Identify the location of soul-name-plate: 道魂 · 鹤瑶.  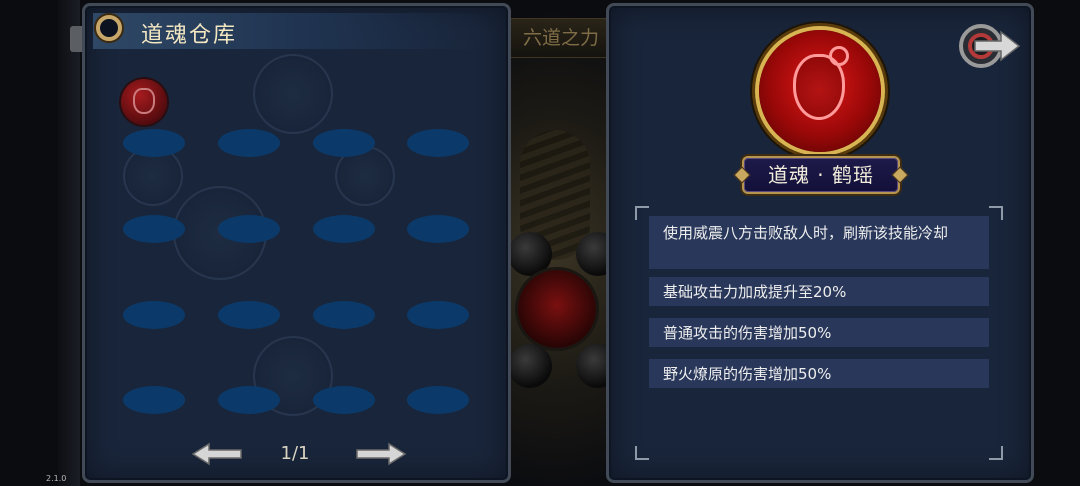
(821, 175).